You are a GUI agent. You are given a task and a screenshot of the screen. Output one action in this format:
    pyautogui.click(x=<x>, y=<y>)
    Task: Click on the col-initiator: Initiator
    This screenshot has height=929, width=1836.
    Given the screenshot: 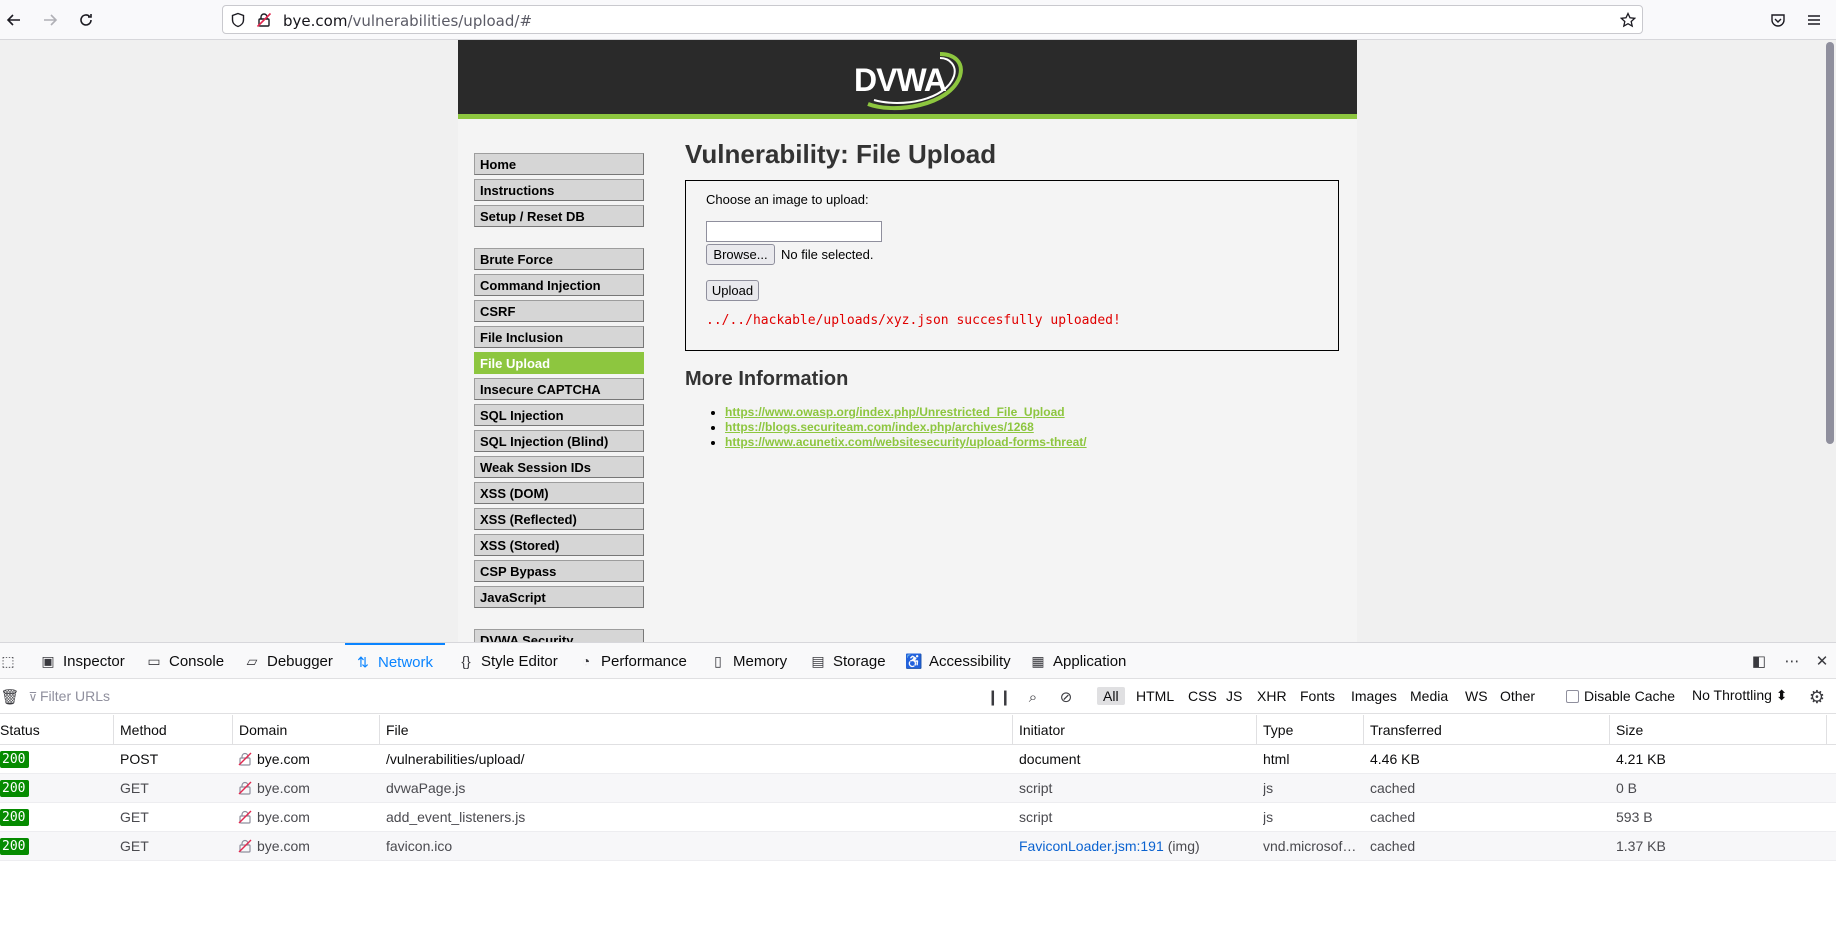 What is the action you would take?
    pyautogui.click(x=1042, y=730)
    